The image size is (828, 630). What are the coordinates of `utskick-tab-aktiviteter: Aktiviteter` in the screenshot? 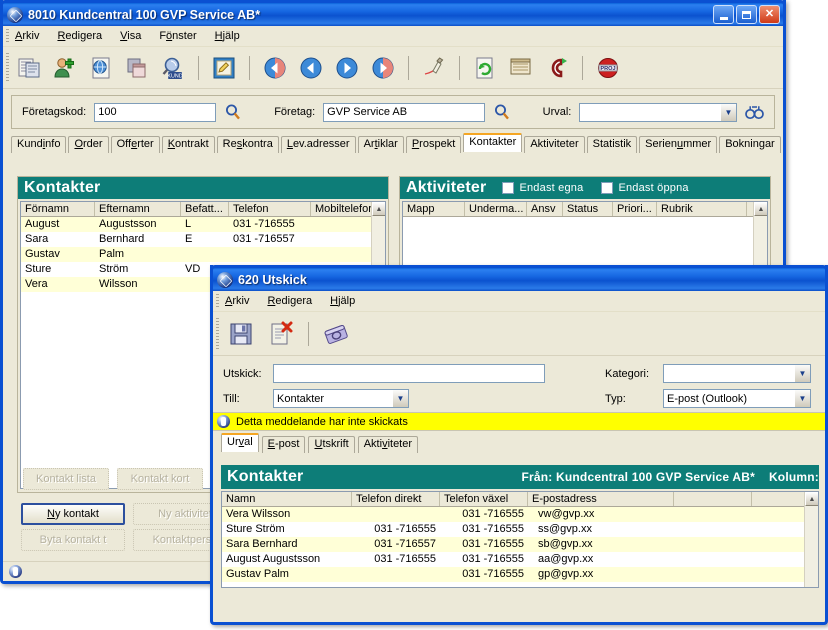 It's located at (388, 444).